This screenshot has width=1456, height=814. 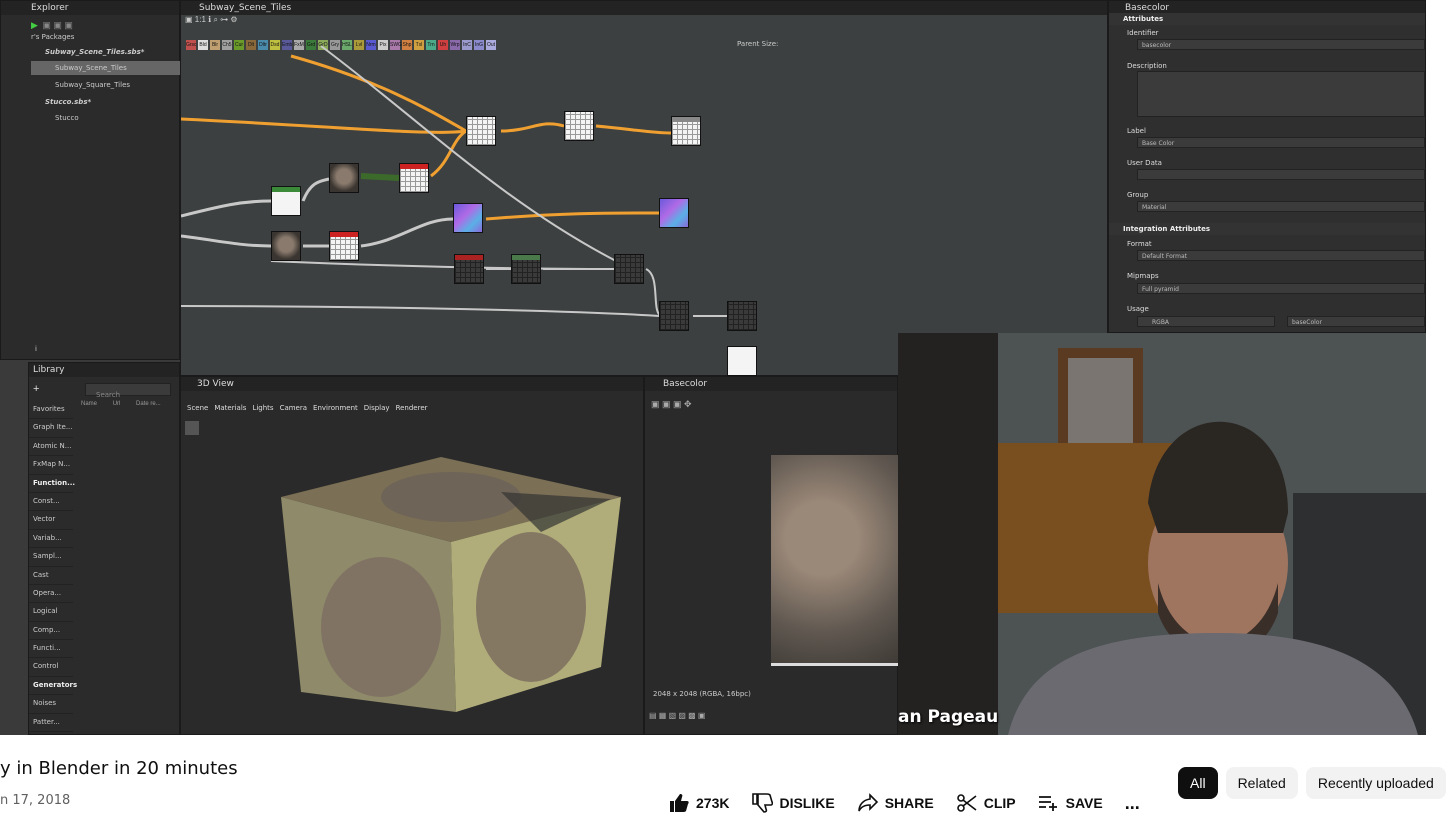 I want to click on attributes-header: Attributes, so click(x=1267, y=19).